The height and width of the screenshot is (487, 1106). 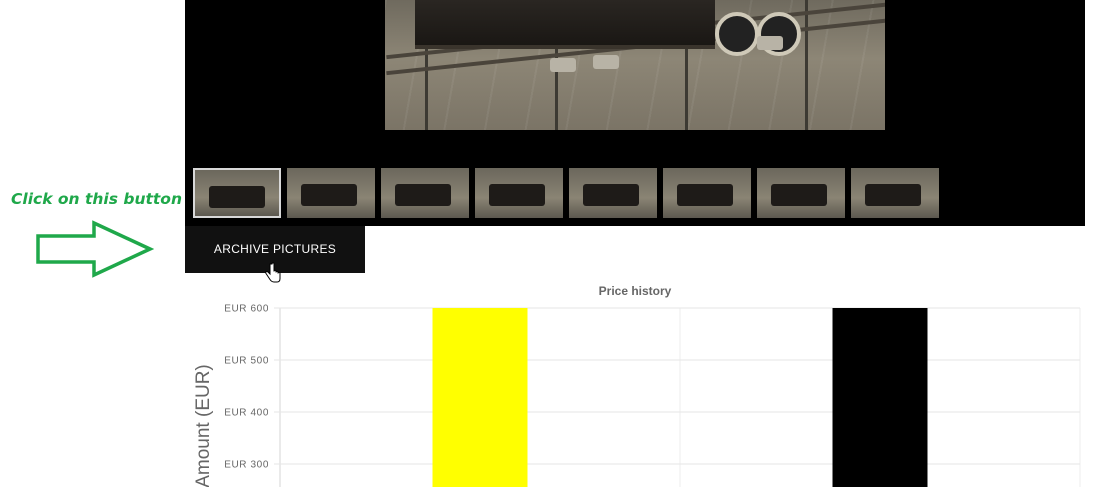 What do you see at coordinates (246, 309) in the screenshot?
I see `y-tick-label: EUR 600` at bounding box center [246, 309].